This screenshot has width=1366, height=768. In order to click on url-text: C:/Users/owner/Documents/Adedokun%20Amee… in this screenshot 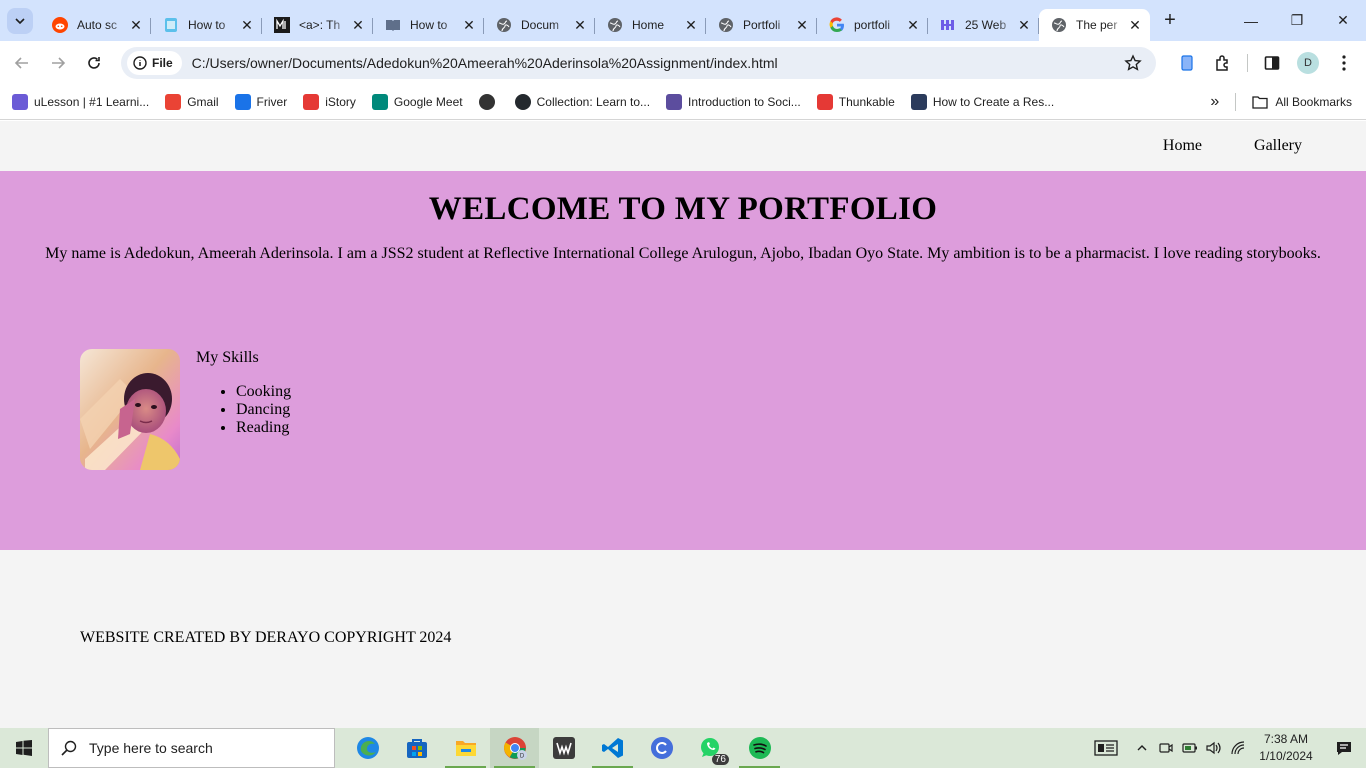, I will do `click(485, 63)`.